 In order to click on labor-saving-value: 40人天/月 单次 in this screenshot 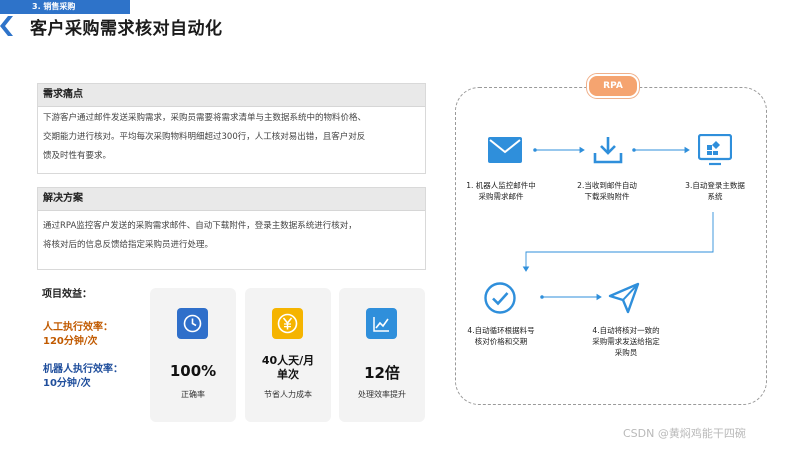, I will do `click(288, 368)`.